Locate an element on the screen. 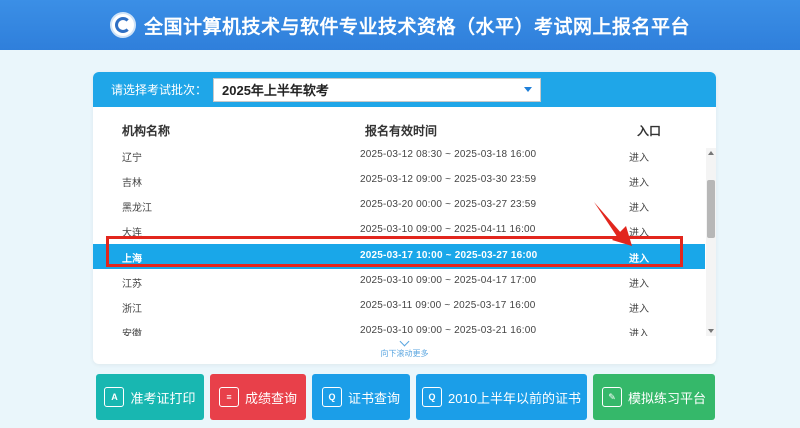  org-name: 辽宁 is located at coordinates (132, 158).